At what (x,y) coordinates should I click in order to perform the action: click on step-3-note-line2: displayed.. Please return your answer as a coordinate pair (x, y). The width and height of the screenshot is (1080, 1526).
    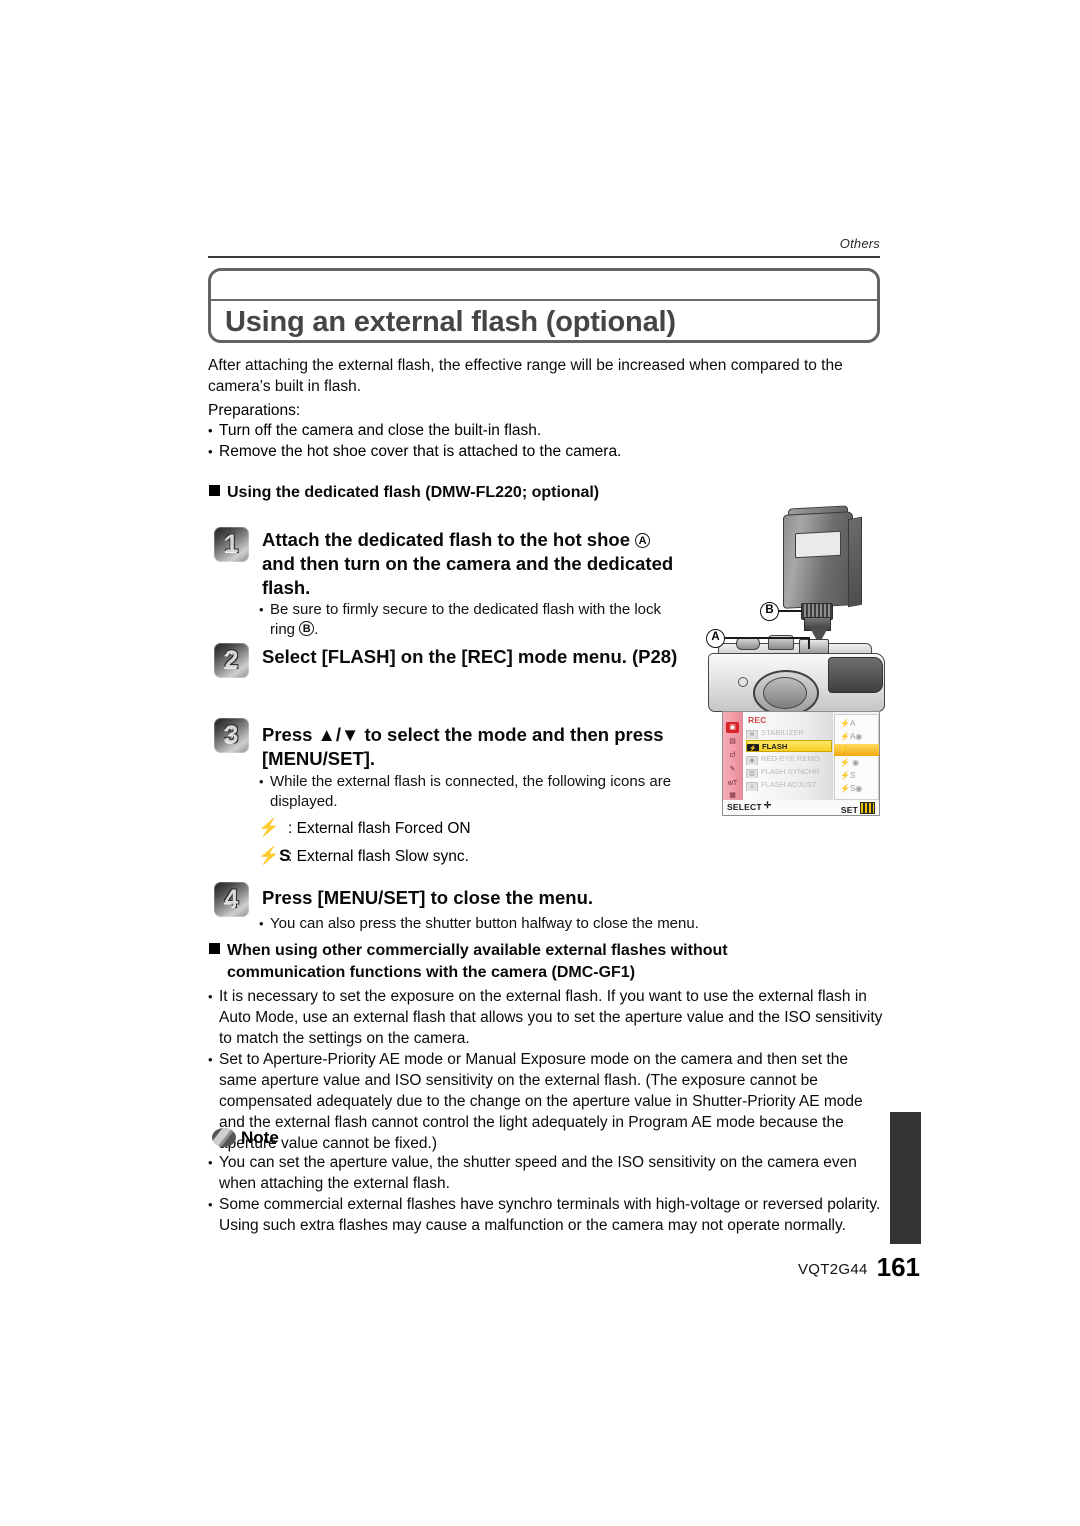
    Looking at the image, I should click on (304, 801).